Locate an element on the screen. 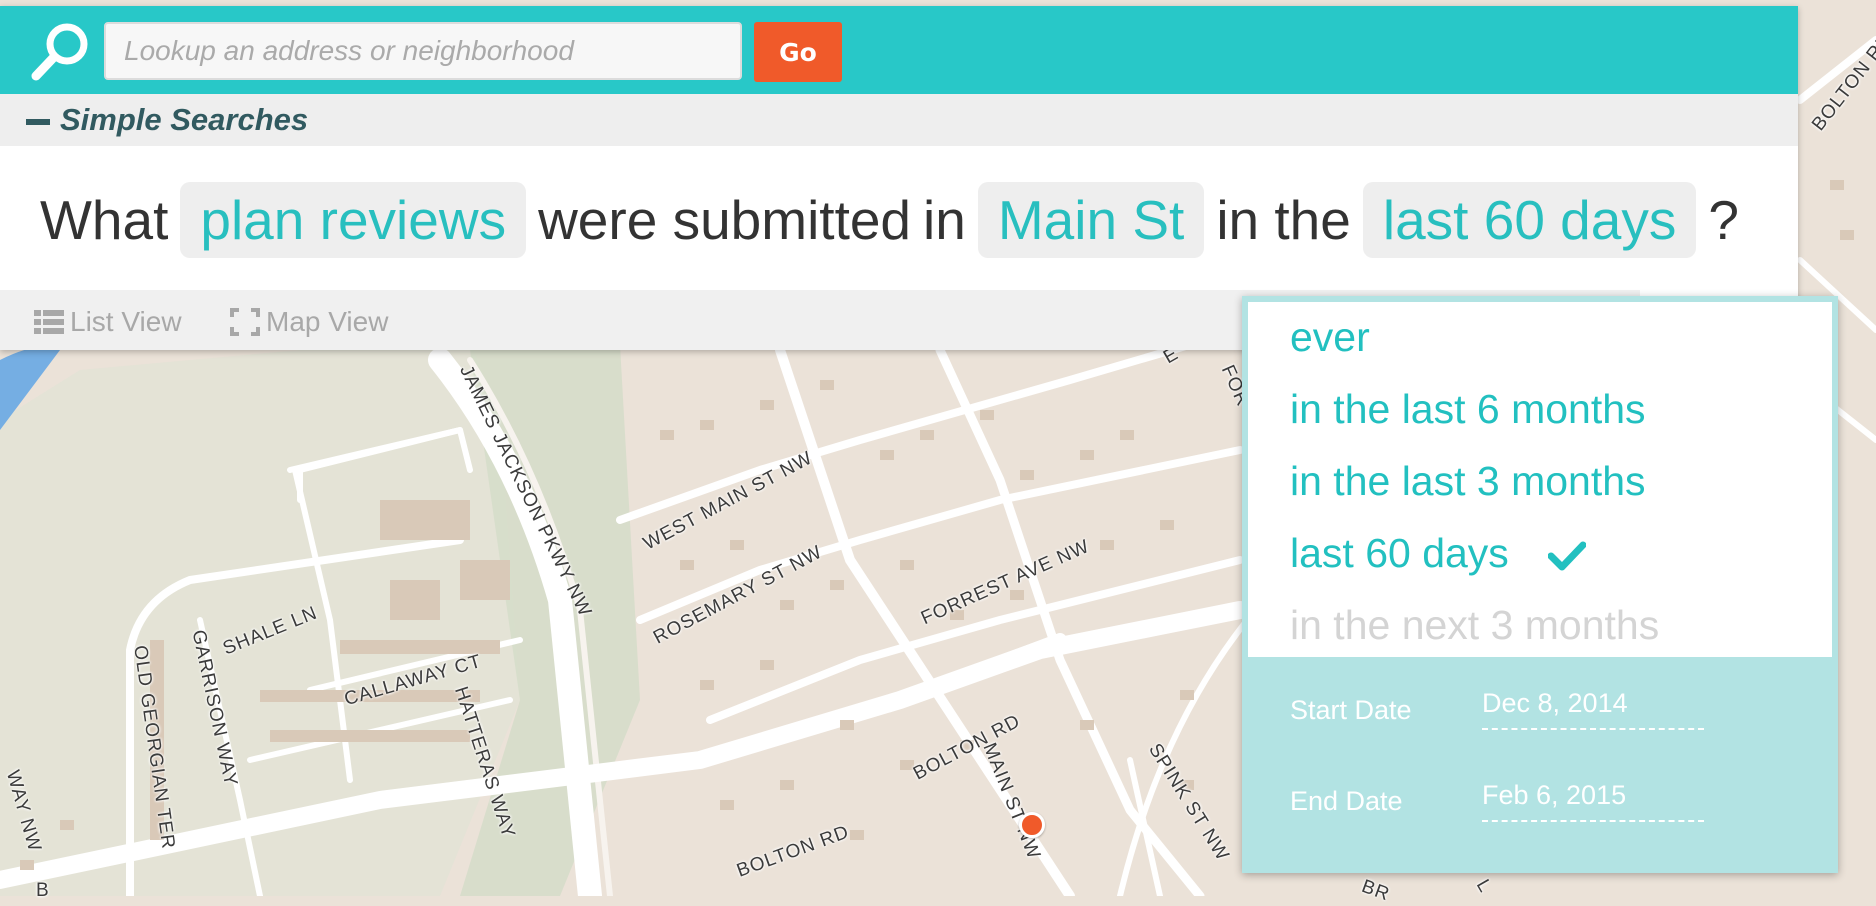 This screenshot has height=906, width=1876. option-label: in the last 3 months is located at coordinates (1468, 481).